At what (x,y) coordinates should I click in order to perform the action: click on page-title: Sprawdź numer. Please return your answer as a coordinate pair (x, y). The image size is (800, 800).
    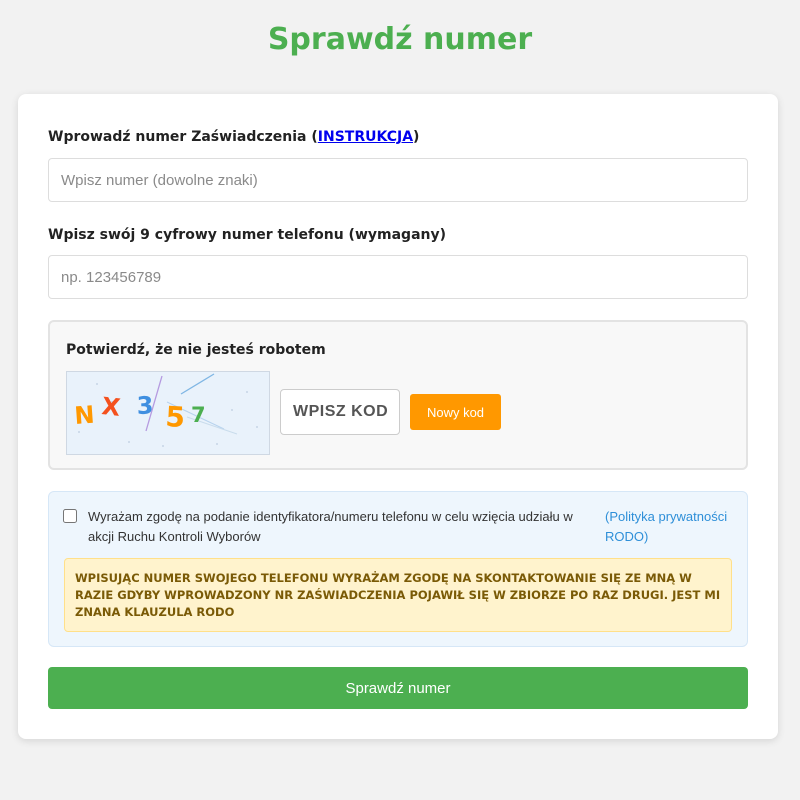
    Looking at the image, I should click on (400, 39).